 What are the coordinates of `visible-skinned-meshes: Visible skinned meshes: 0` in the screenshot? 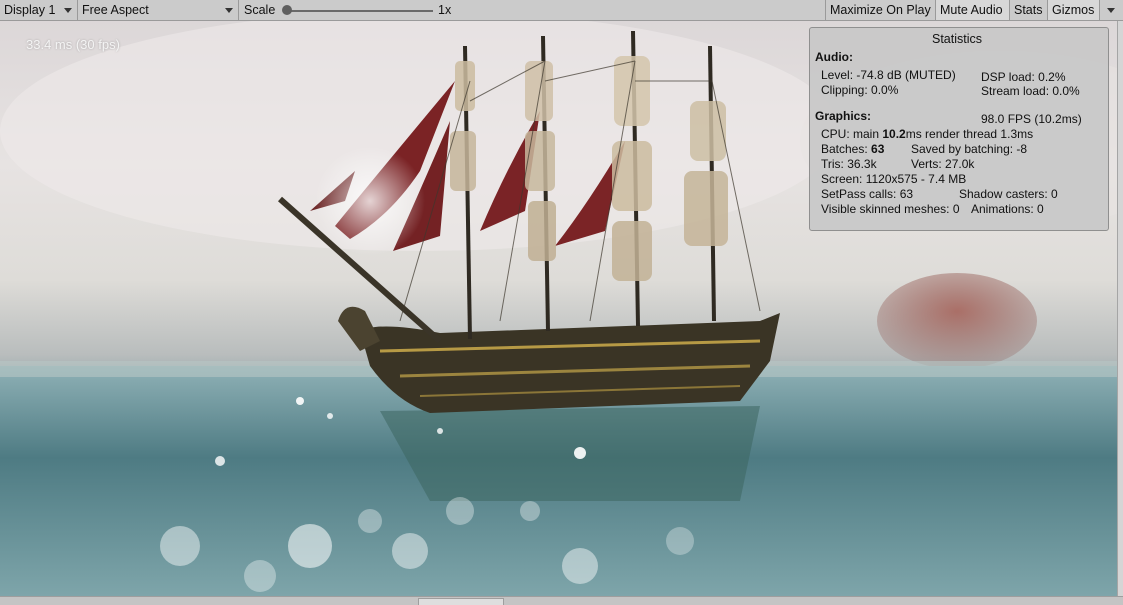 It's located at (890, 209).